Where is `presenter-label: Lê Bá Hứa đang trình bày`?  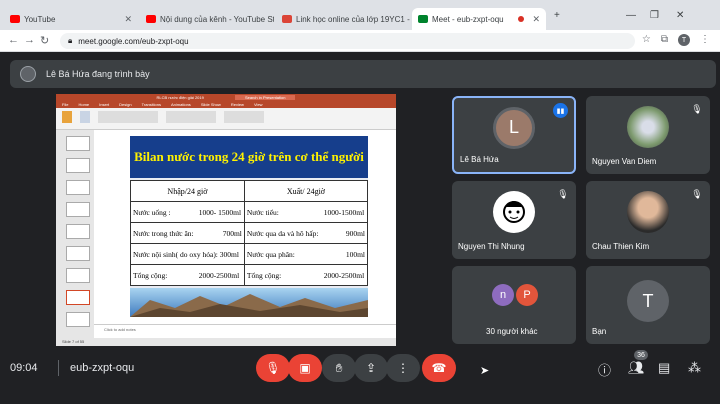
presenter-label: Lê Bá Hứa đang trình bày is located at coordinates (98, 74).